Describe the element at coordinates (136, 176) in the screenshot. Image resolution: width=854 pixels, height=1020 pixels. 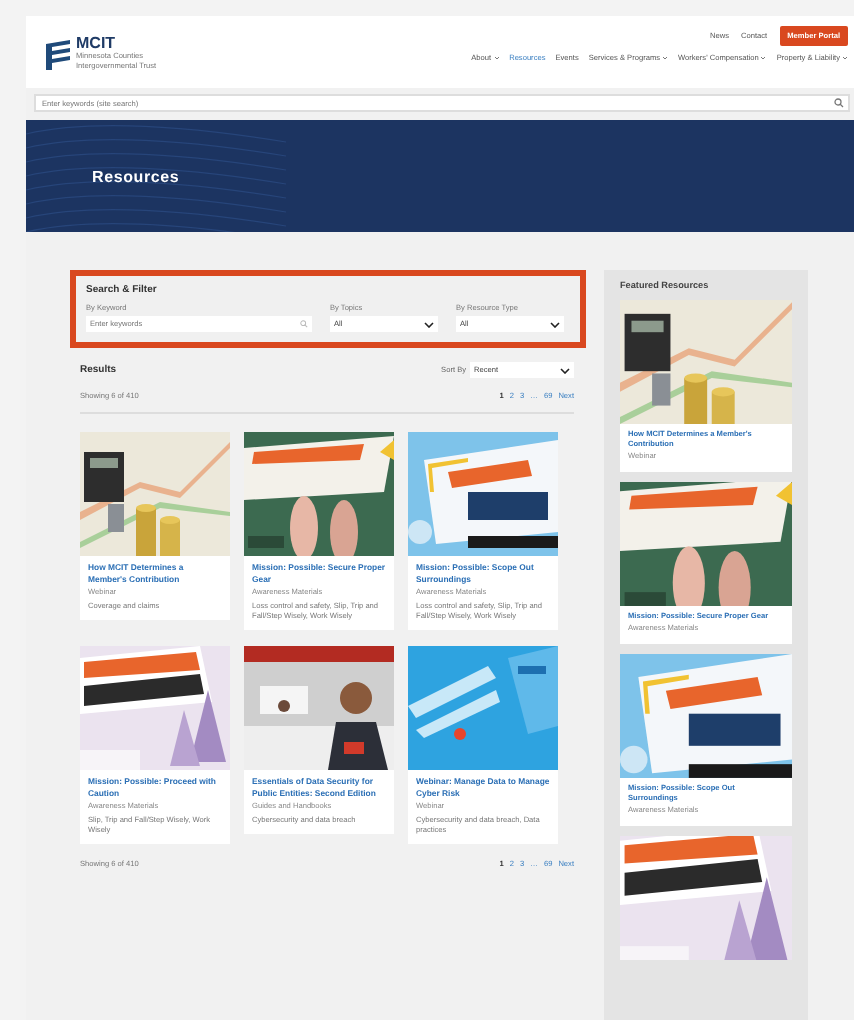
I see `banner-title: Resources` at that location.